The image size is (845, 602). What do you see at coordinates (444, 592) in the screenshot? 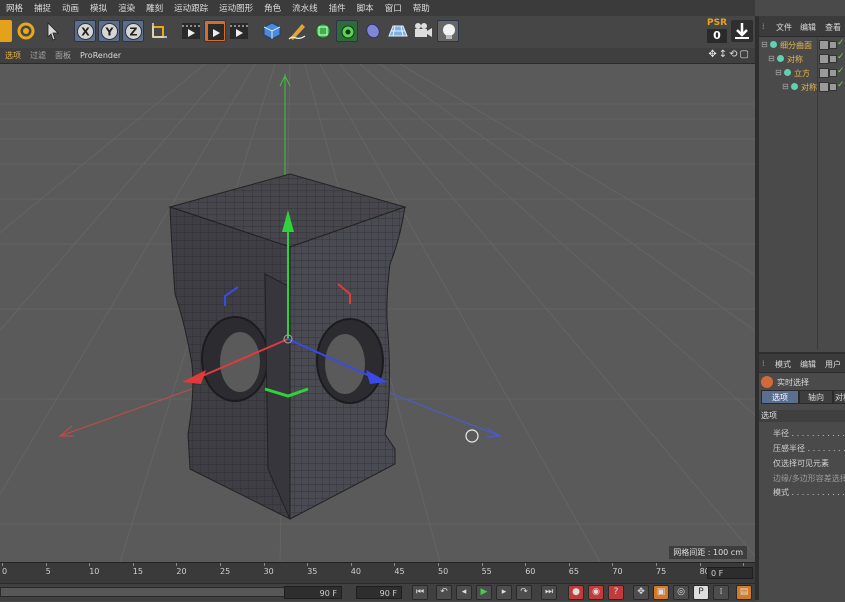
I see `previous-keyframe-icon: ↶` at bounding box center [444, 592].